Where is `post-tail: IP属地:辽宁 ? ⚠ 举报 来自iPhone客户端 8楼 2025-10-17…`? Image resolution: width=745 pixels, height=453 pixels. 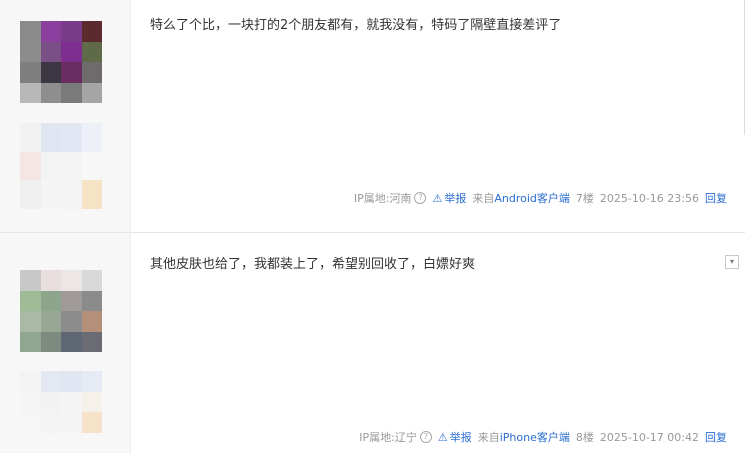
post-tail: IP属地:辽宁 ? ⚠ 举报 来自iPhone客户端 8楼 2025-10-17… is located at coordinates (543, 437).